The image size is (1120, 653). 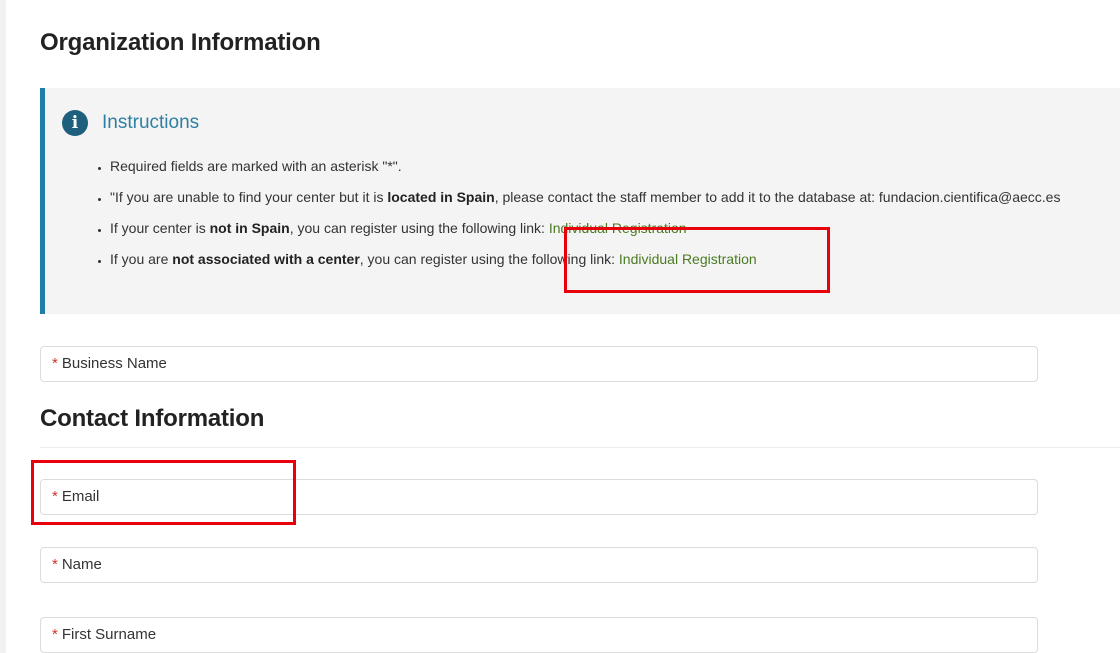 What do you see at coordinates (539, 497) in the screenshot?
I see `email-field: * Email` at bounding box center [539, 497].